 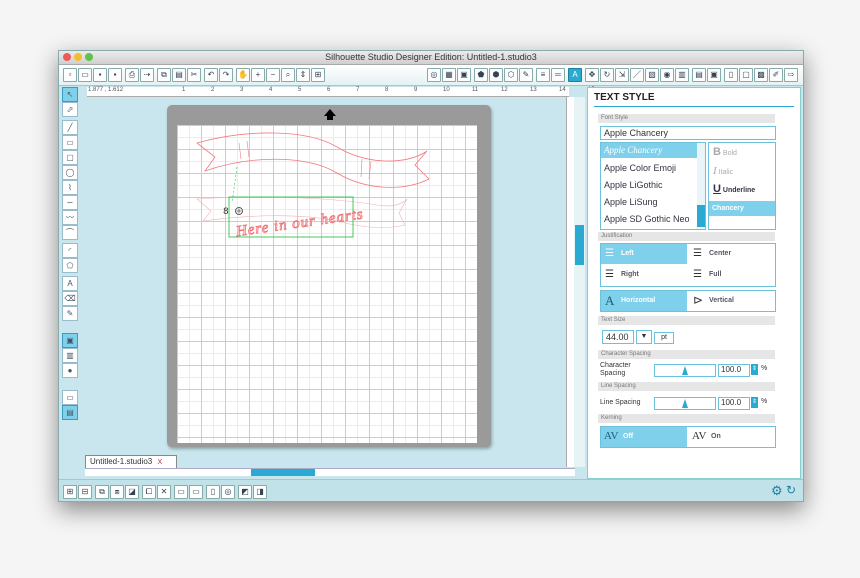 I want to click on vertical-scroll-thumb, so click(x=579, y=245).